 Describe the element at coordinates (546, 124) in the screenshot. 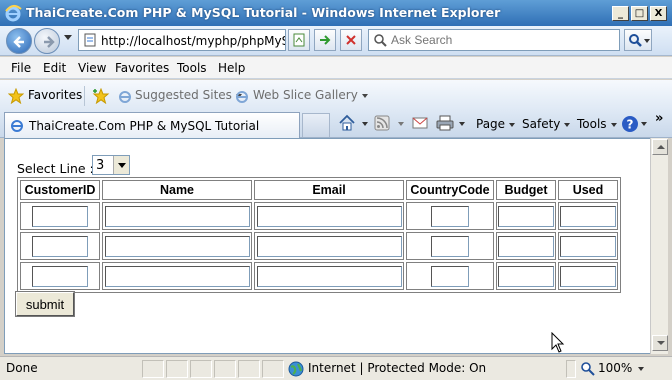

I see `safety-menu: Safety` at that location.